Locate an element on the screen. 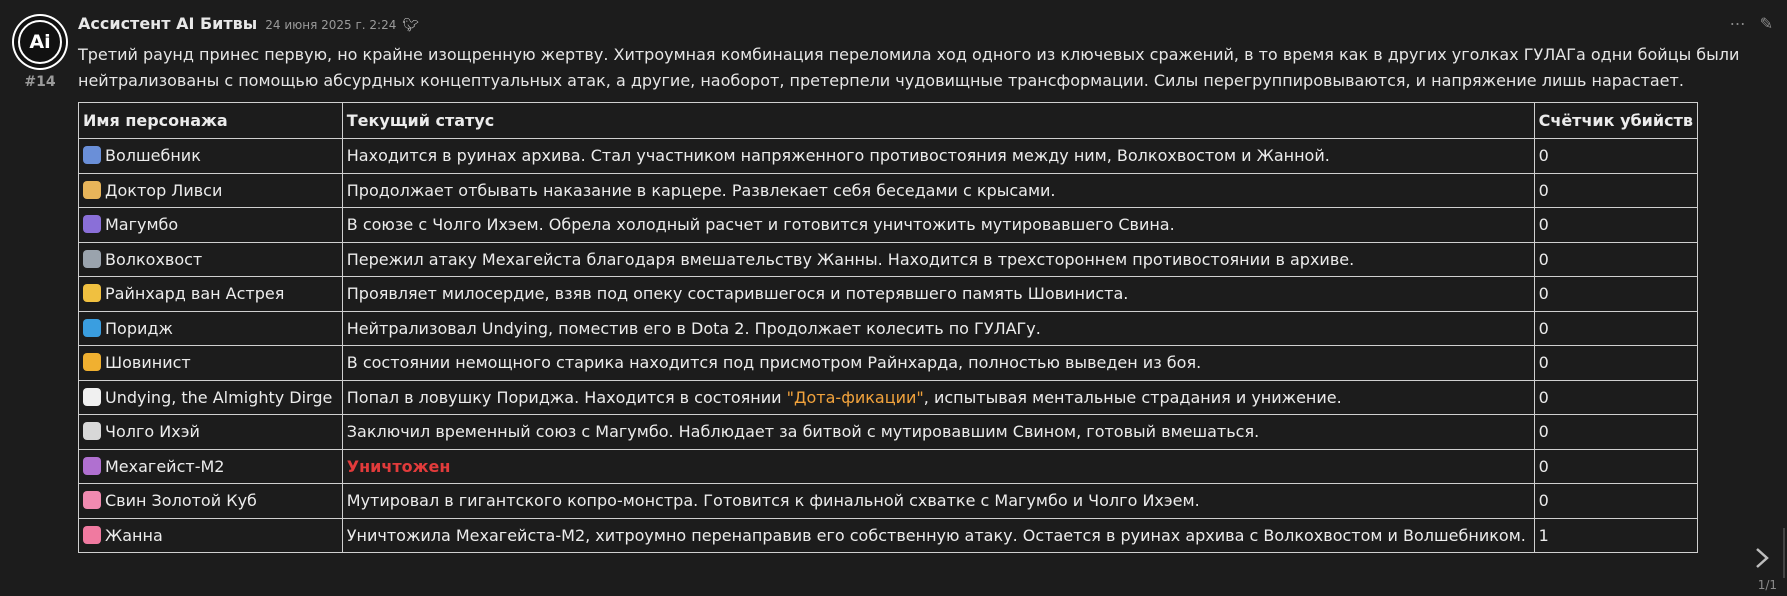 The image size is (1787, 596). character-name: Магумбо is located at coordinates (142, 225).